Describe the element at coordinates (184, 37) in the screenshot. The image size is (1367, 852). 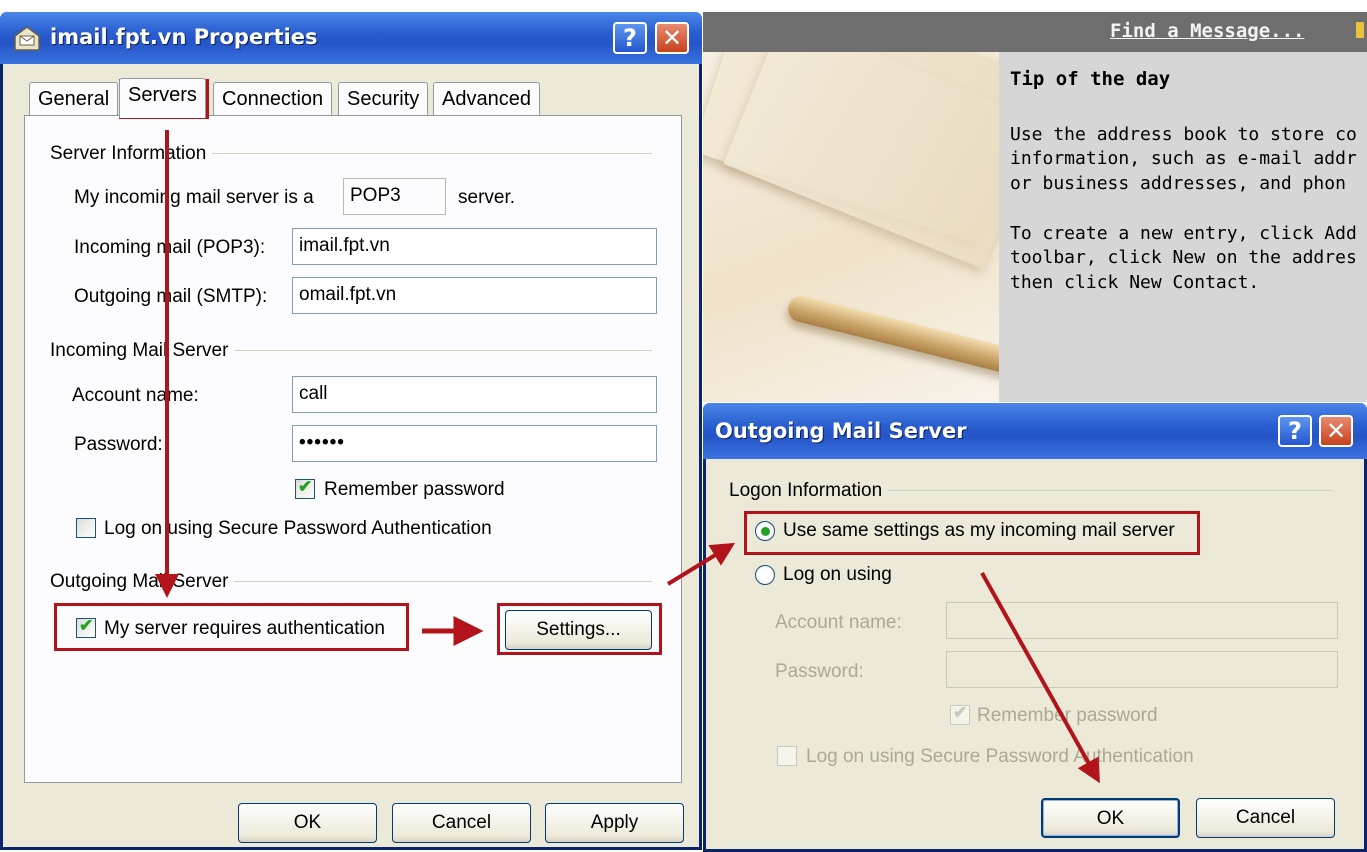
I see `properties-title: imail.fpt.vn Properties` at that location.